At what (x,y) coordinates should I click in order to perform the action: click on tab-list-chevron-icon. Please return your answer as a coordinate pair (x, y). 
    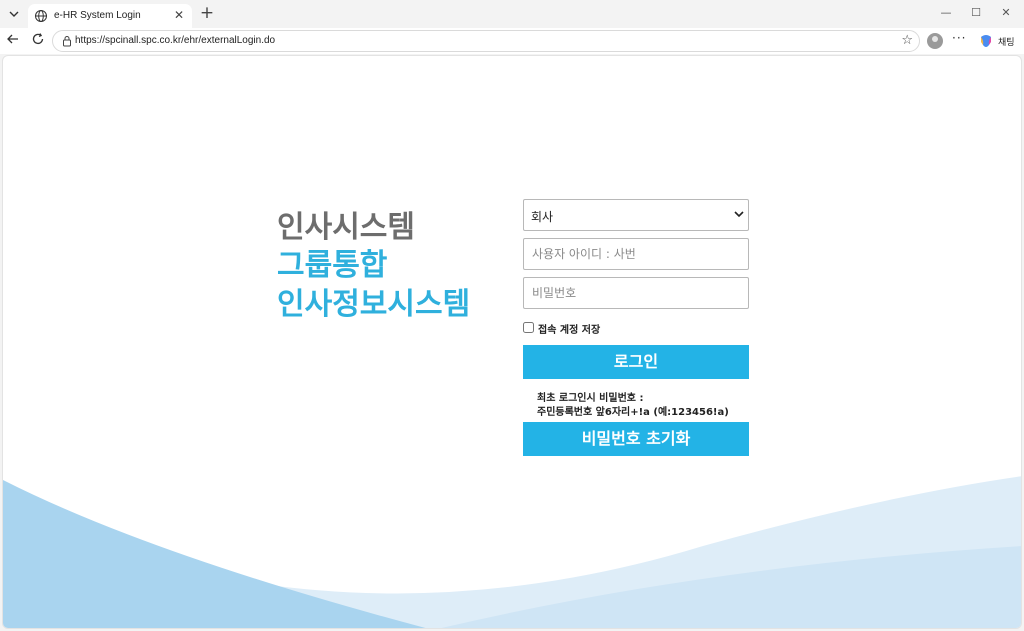
    Looking at the image, I should click on (14, 14).